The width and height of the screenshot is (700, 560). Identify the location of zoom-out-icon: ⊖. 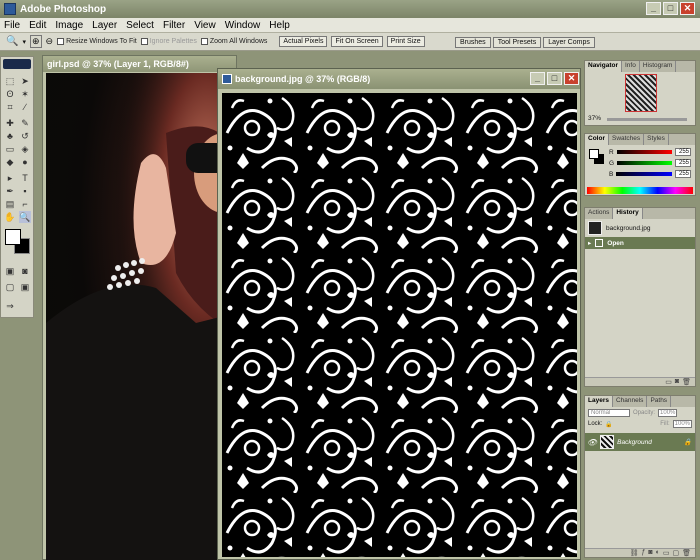
(50, 41).